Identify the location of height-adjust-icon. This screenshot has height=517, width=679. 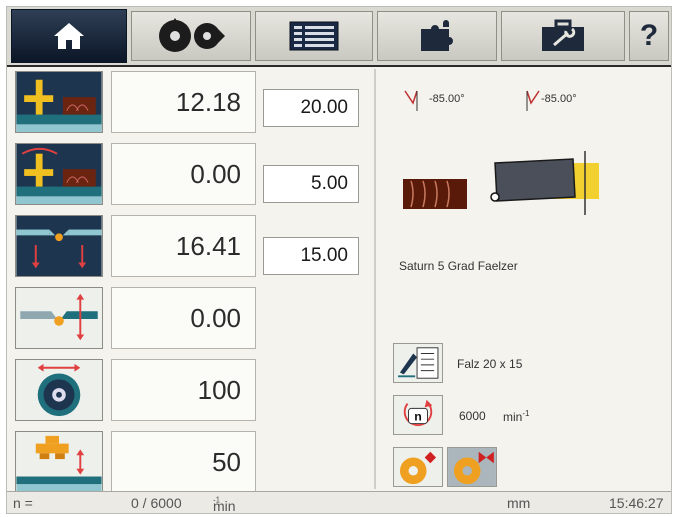
(59, 102).